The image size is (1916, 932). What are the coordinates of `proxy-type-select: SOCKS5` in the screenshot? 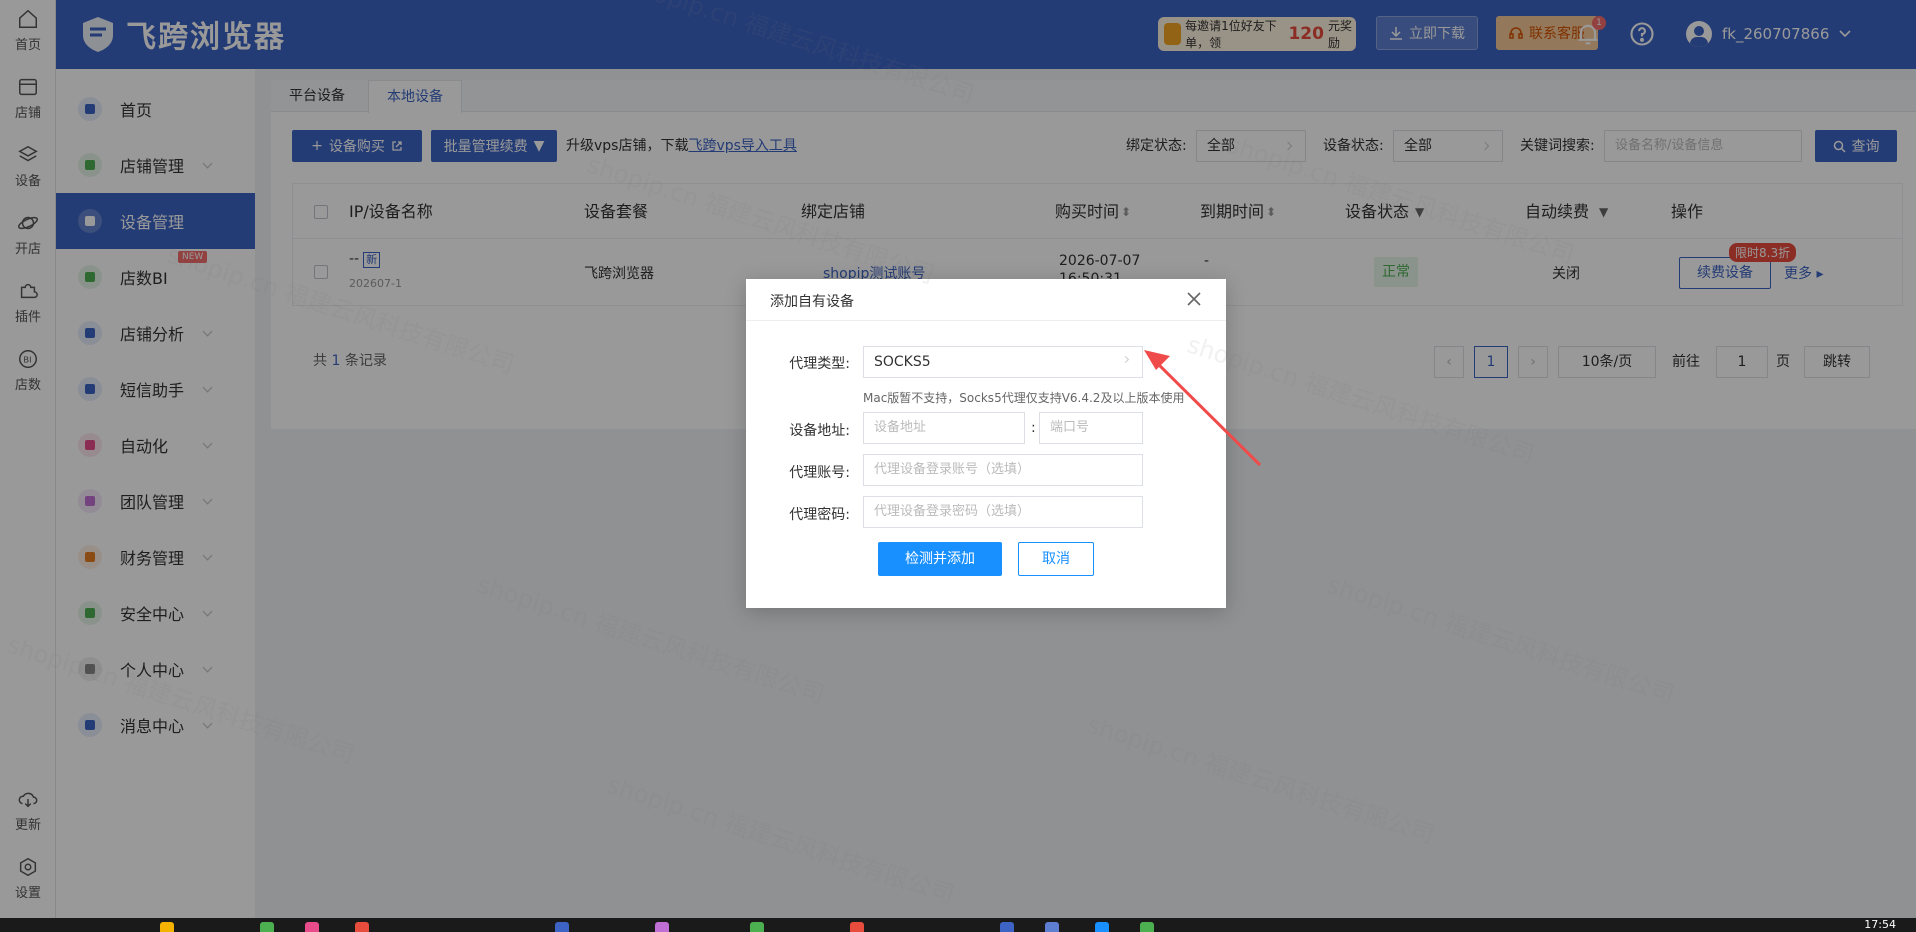 It's located at (1003, 362).